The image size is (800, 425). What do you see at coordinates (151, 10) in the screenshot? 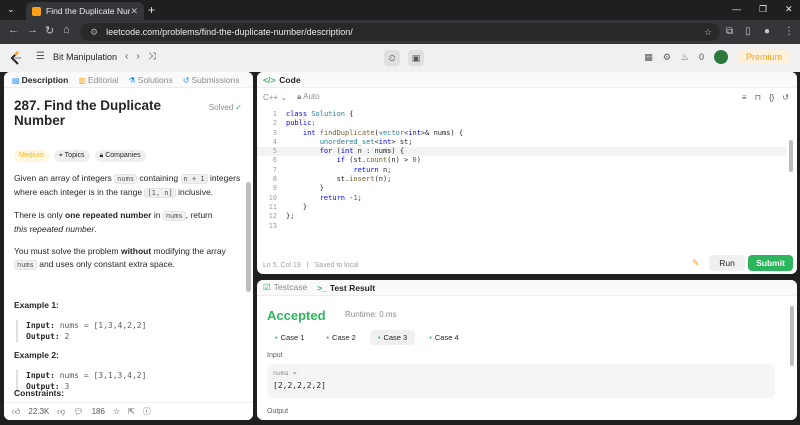
I see `new-tab-icon: +` at bounding box center [151, 10].